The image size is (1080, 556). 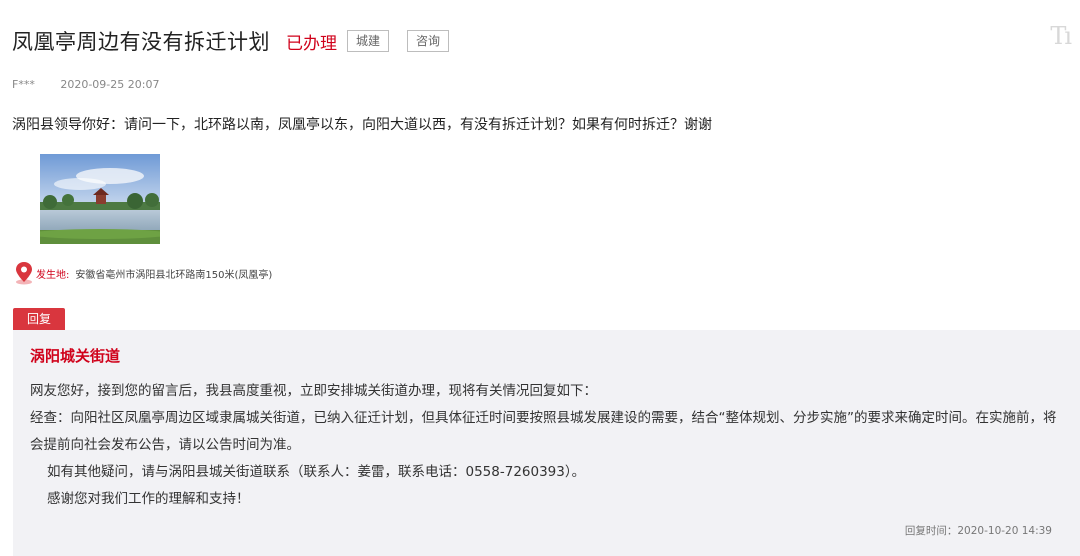 What do you see at coordinates (1061, 36) in the screenshot?
I see `font-size-icon: Tı` at bounding box center [1061, 36].